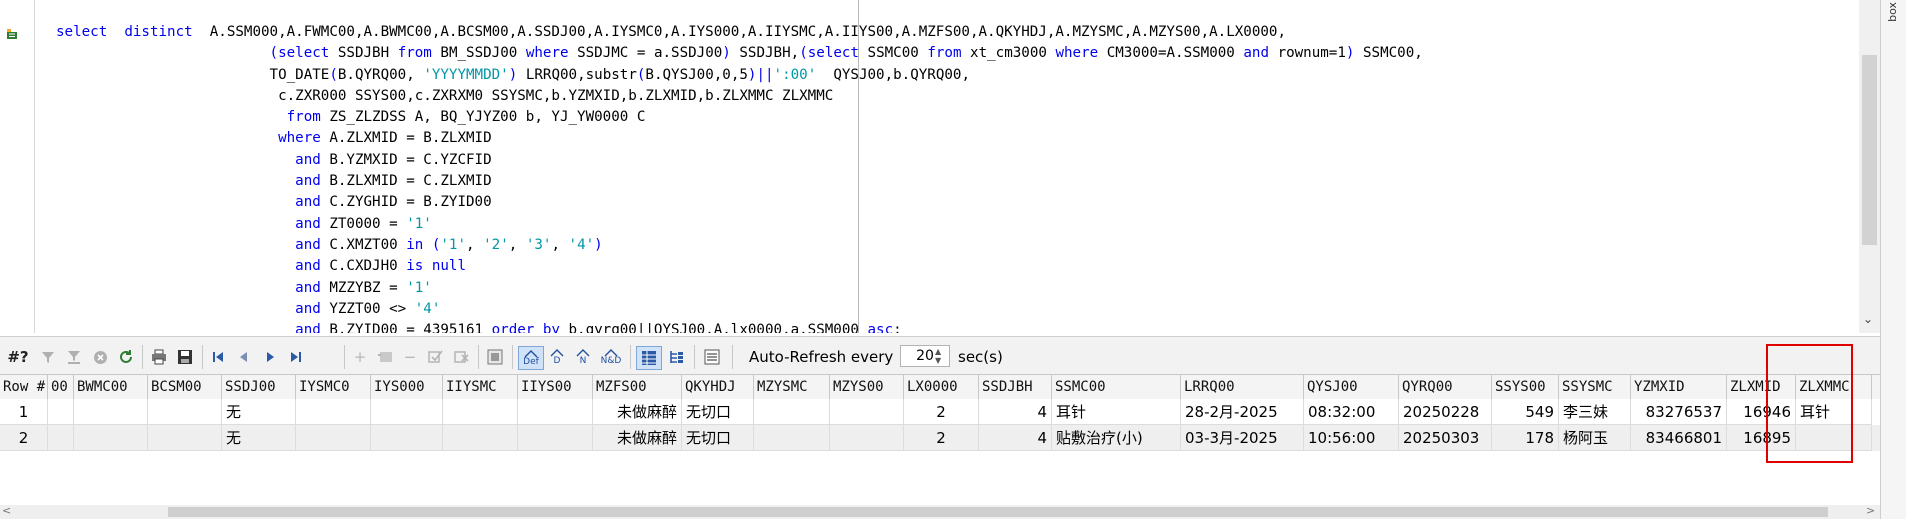 Image resolution: width=1906 pixels, height=519 pixels. I want to click on column-header: QYRQ00, so click(1445, 387).